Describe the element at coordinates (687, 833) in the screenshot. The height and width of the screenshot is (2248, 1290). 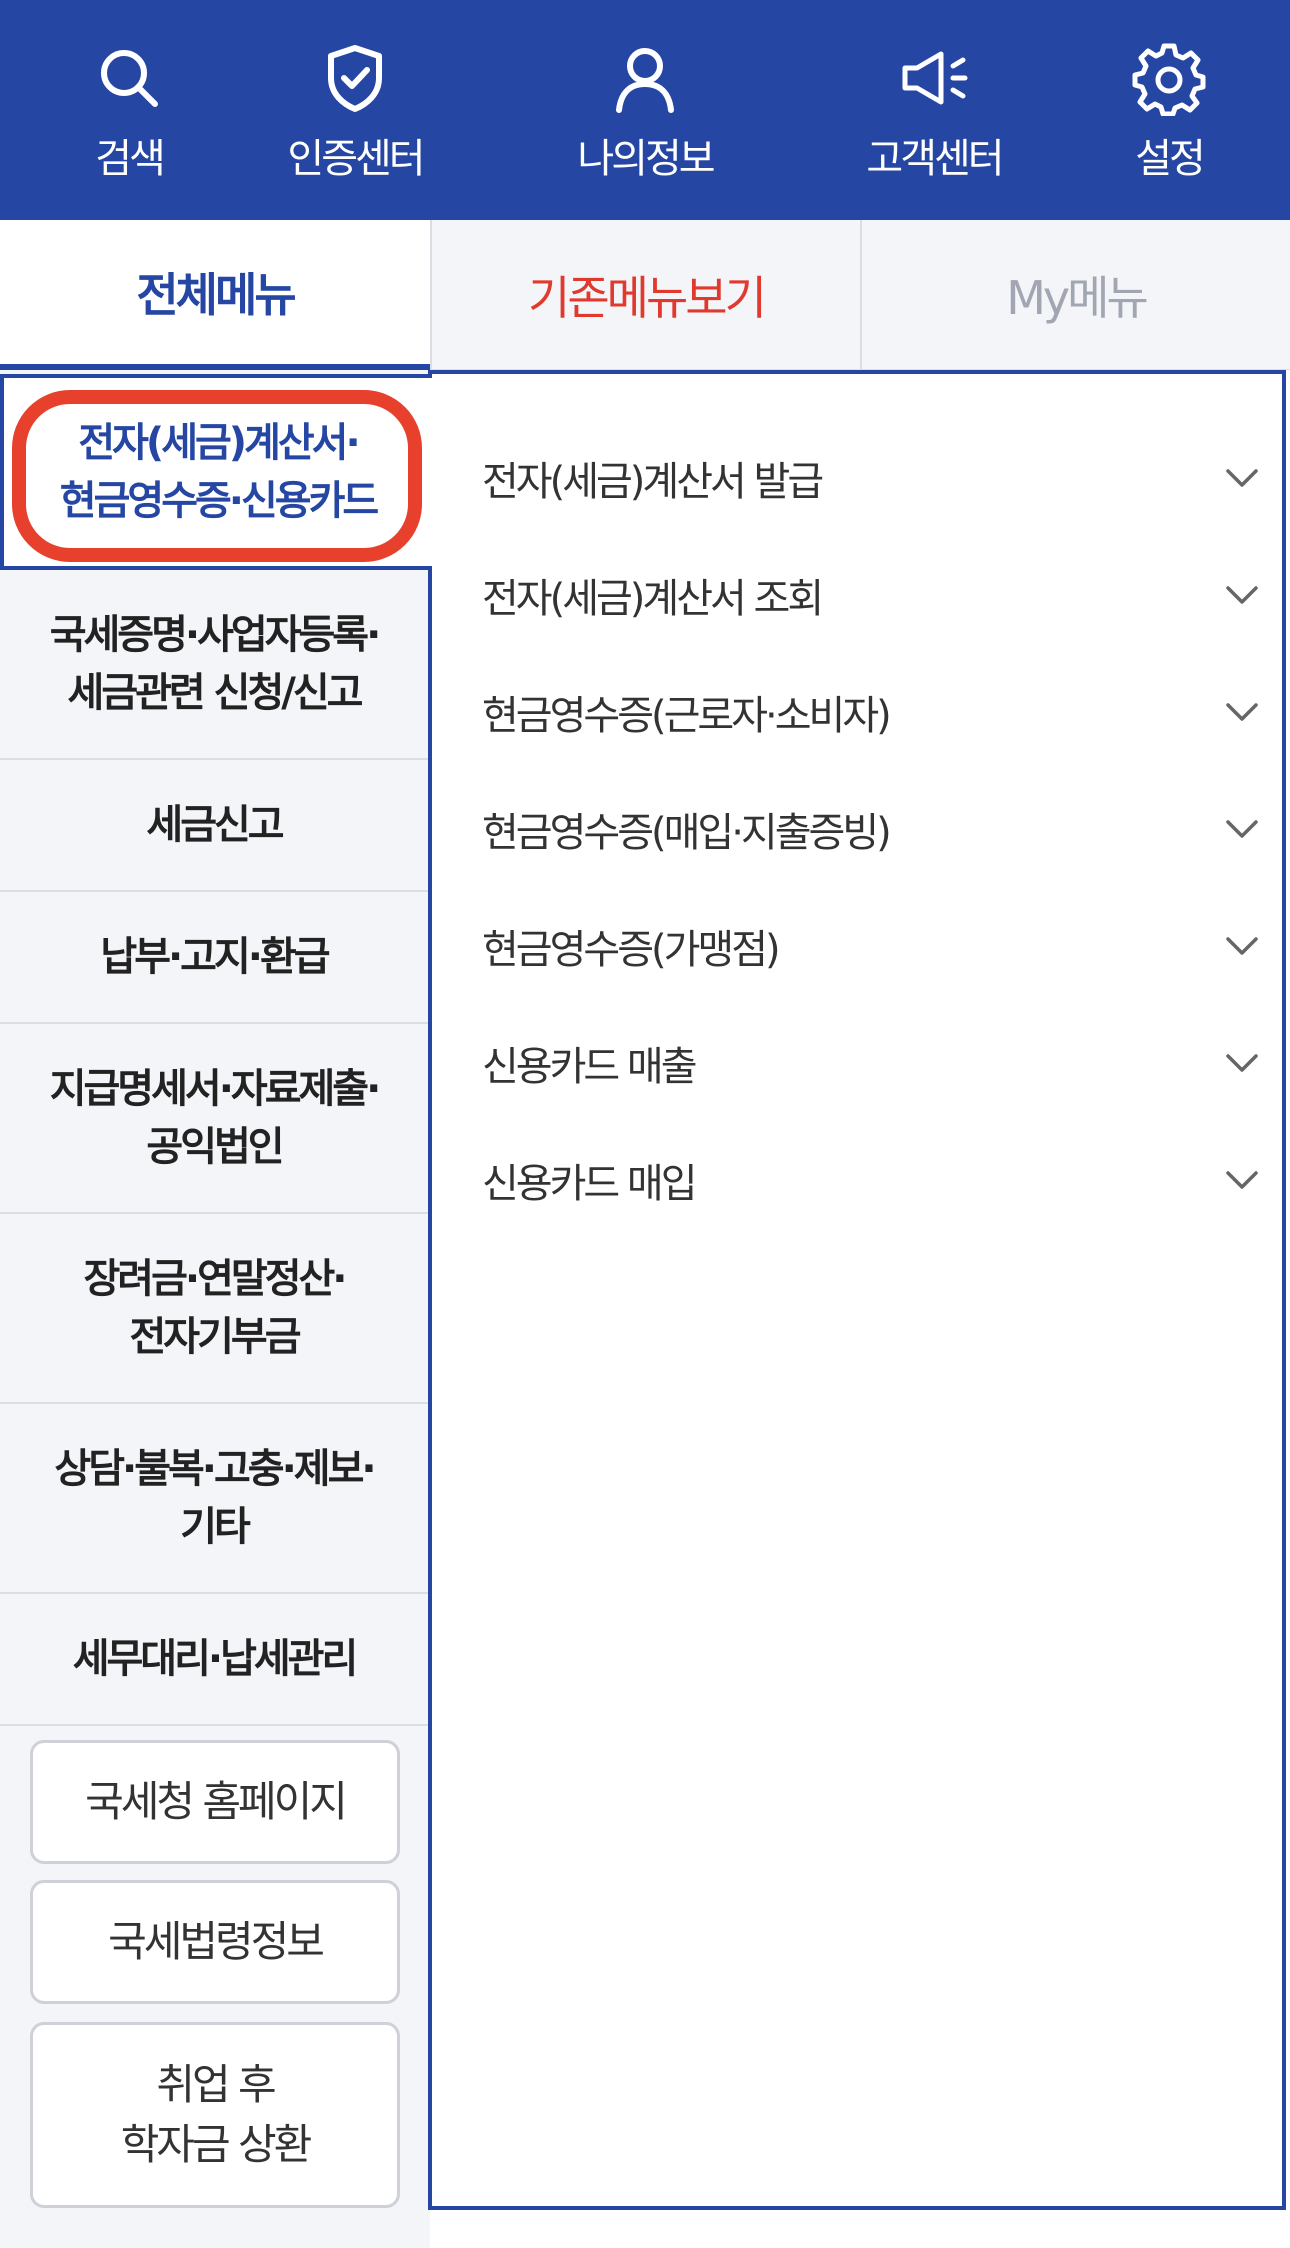
I see `submenu-item-label: 현금영수증(매입·지출증빙)` at that location.